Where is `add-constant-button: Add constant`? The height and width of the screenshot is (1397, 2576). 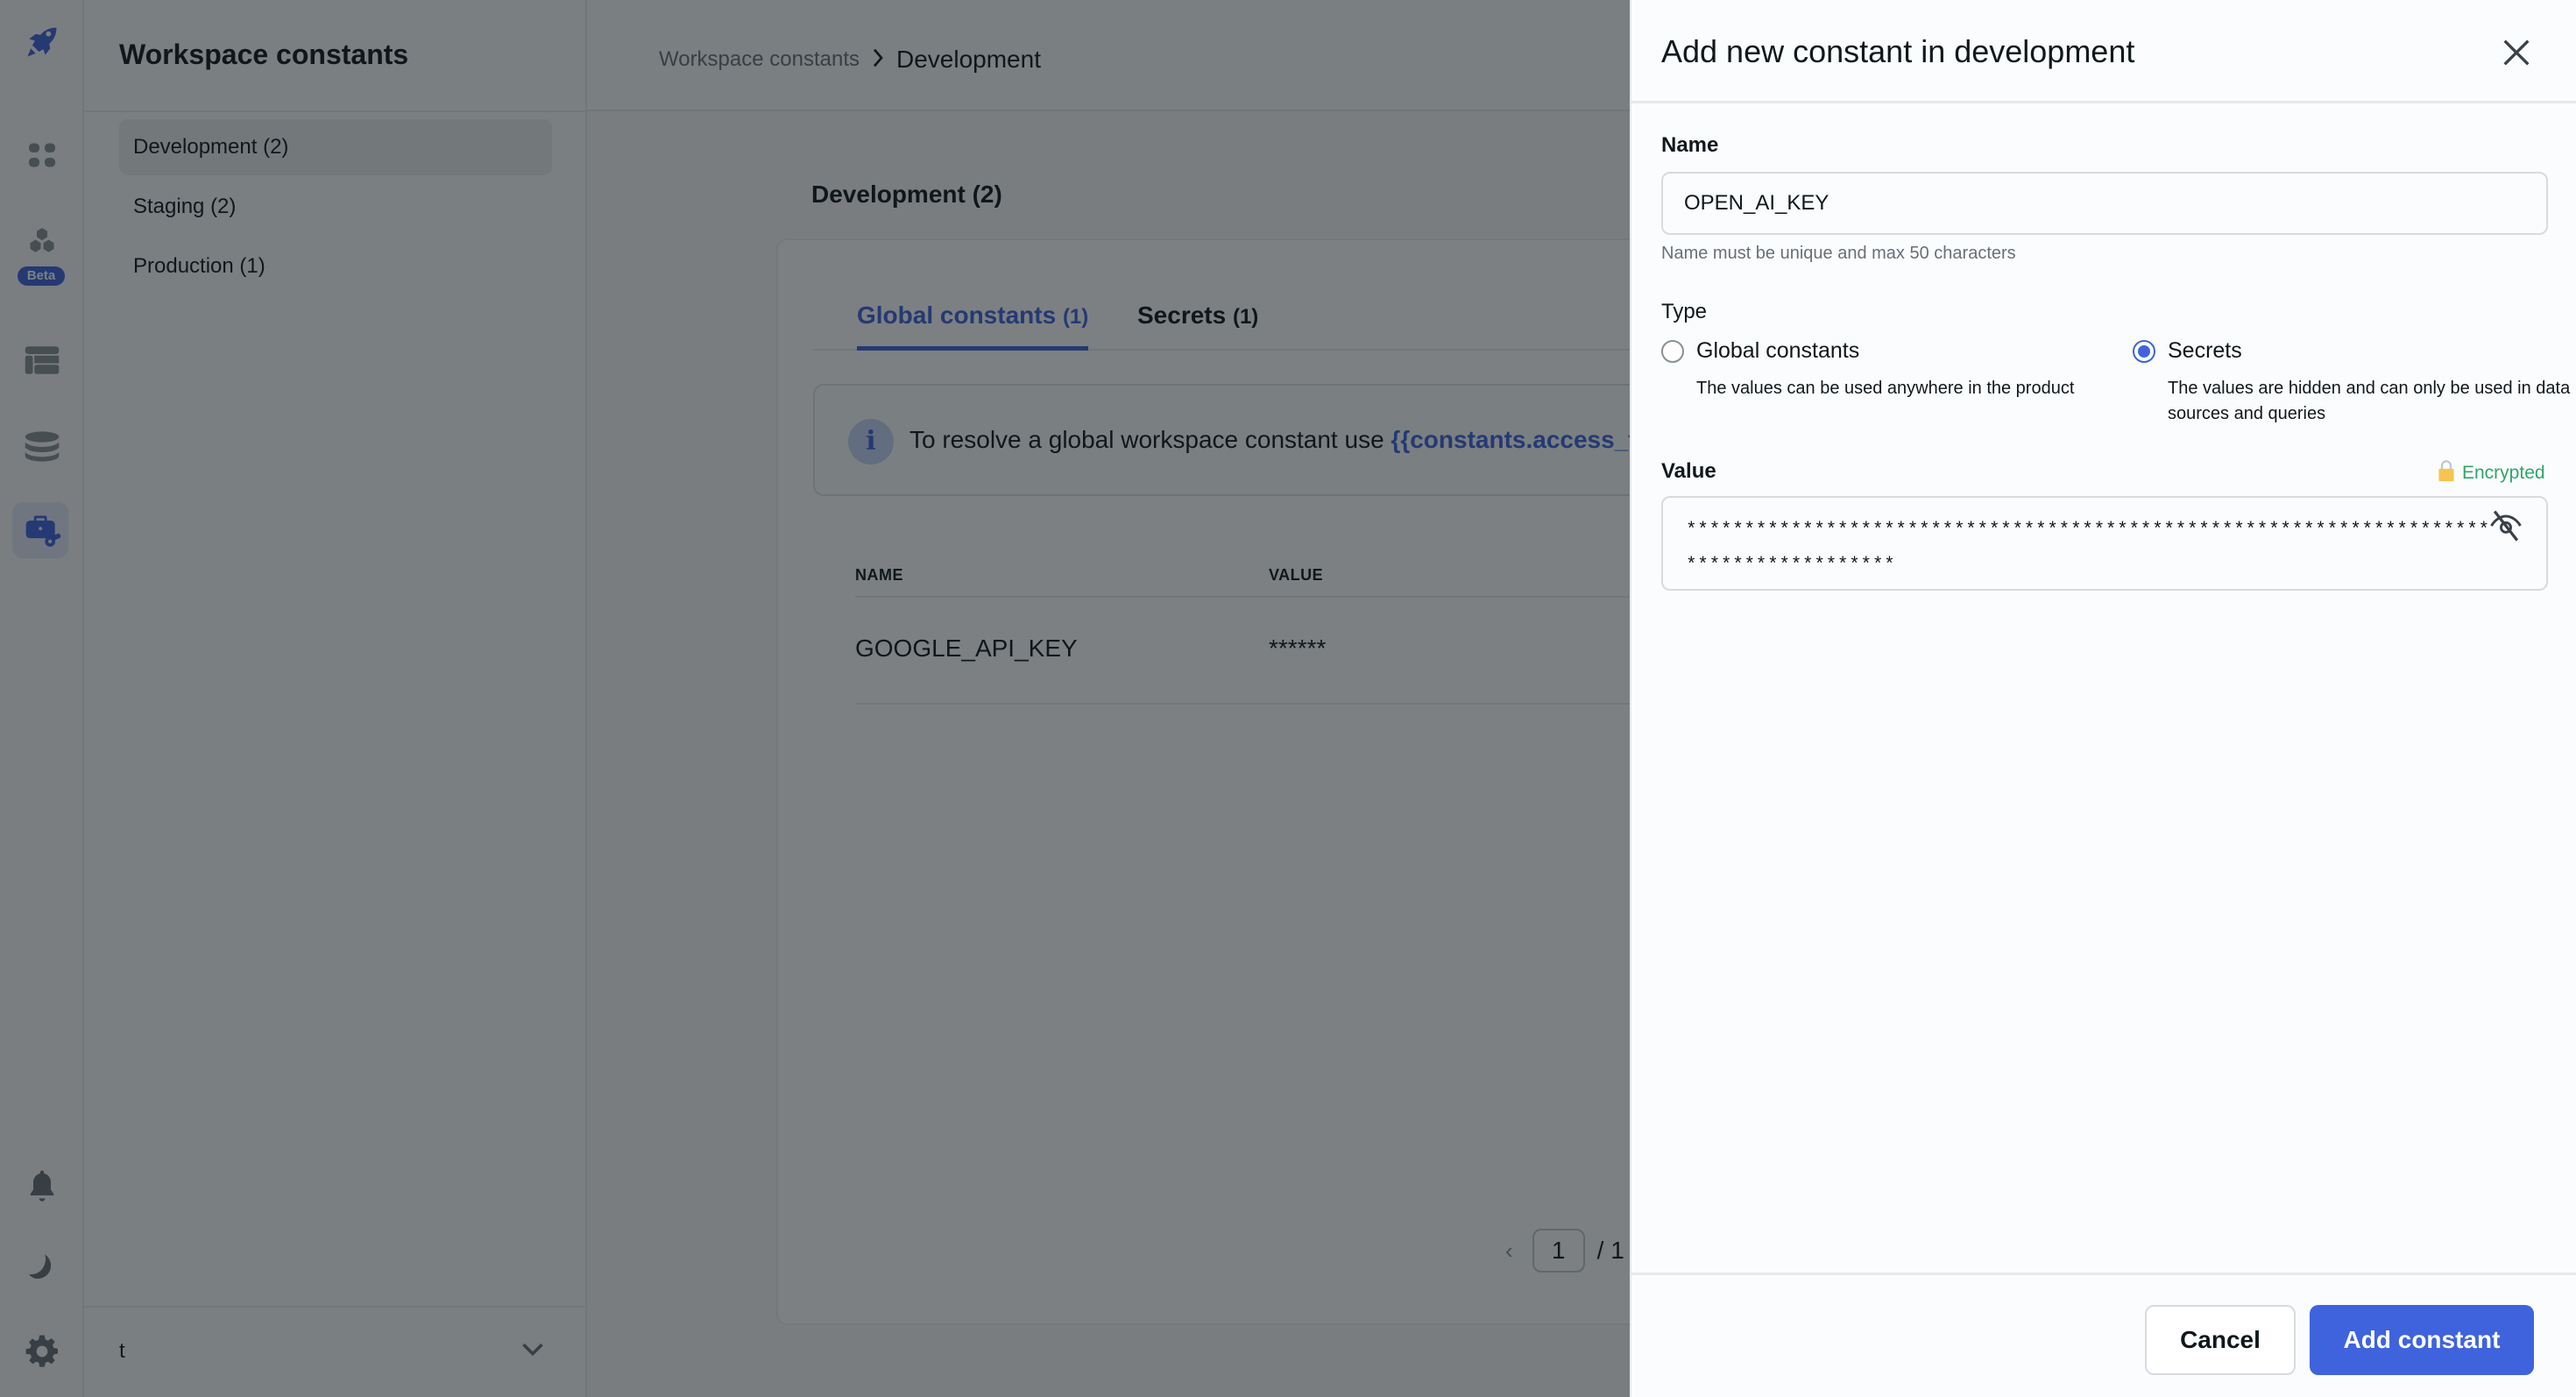
add-constant-button: Add constant is located at coordinates (2422, 1340).